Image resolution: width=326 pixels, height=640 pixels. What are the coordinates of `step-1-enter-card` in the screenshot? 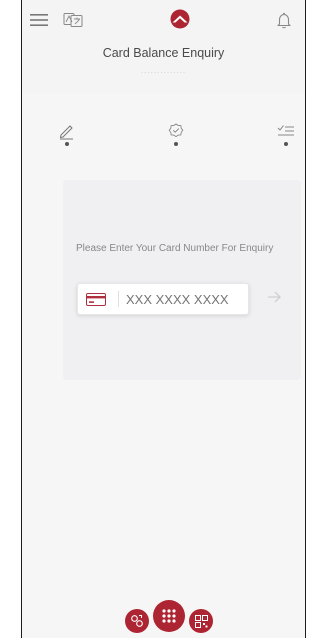 It's located at (67, 136).